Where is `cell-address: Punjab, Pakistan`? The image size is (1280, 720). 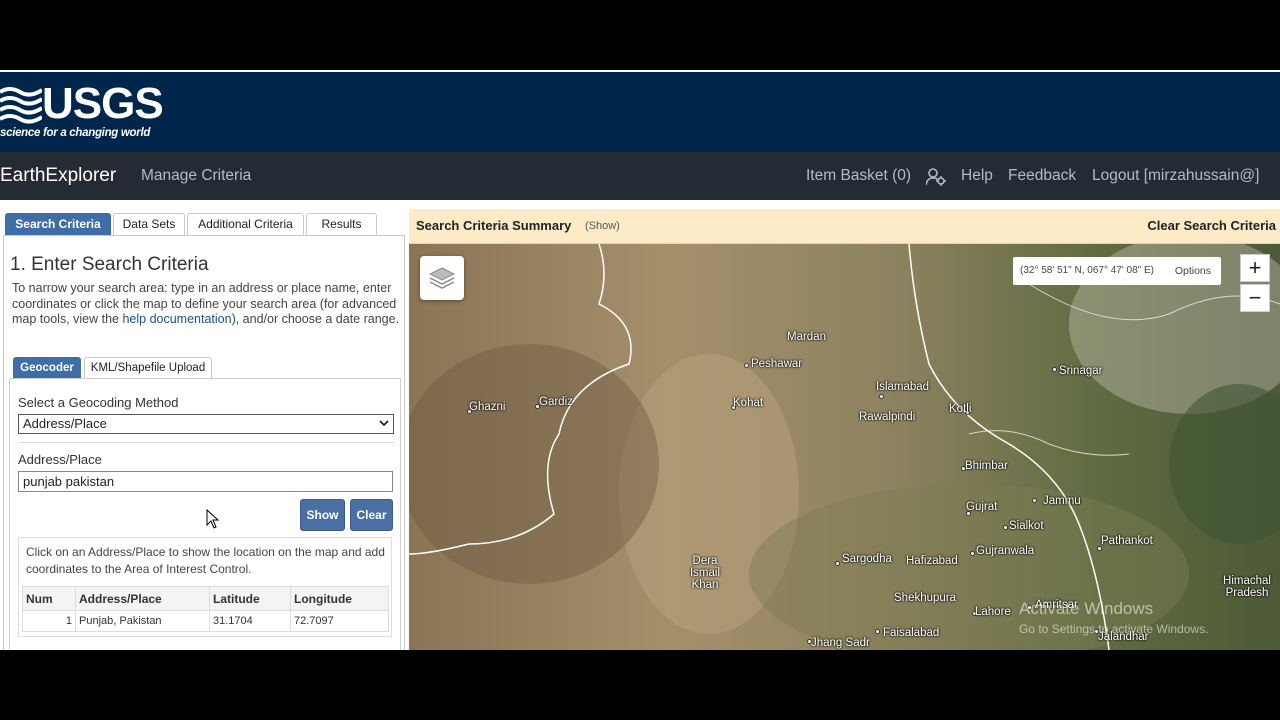 cell-address: Punjab, Pakistan is located at coordinates (142, 621).